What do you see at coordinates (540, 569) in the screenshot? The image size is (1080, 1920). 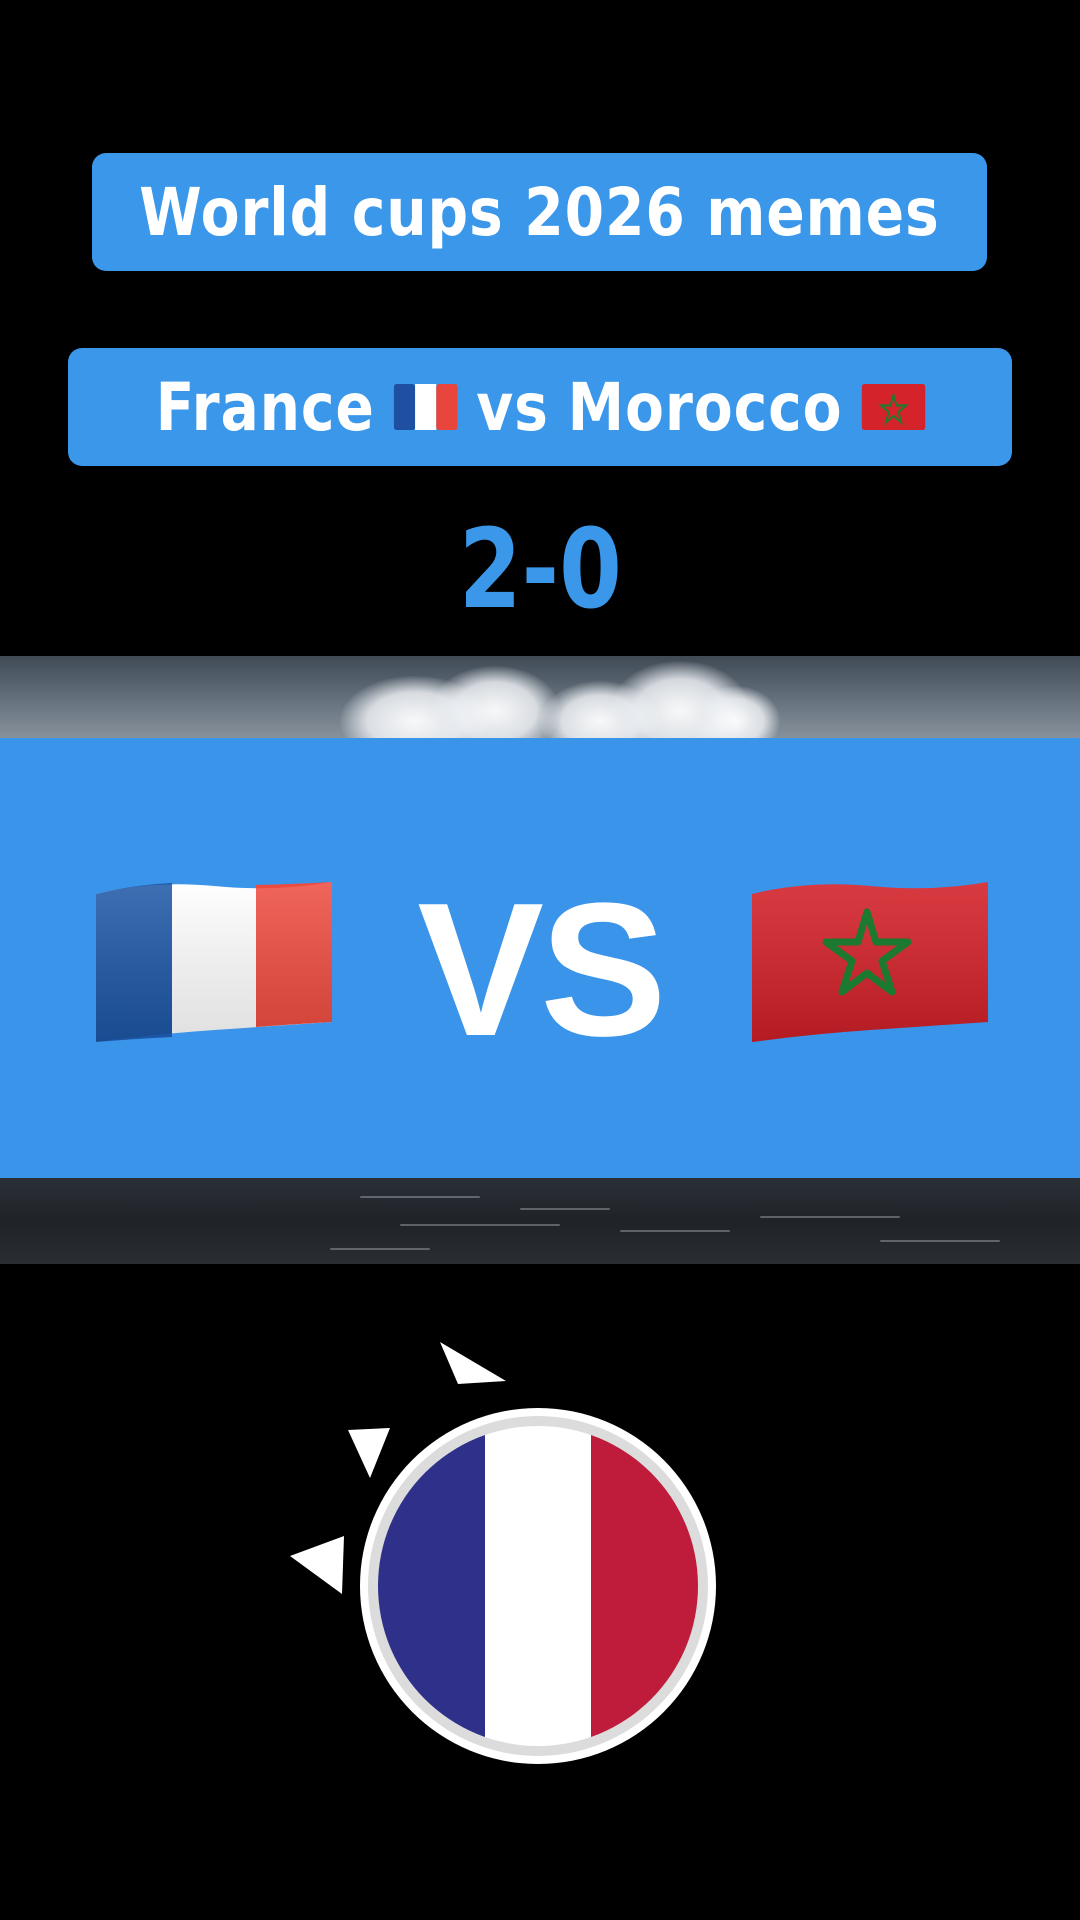 I see `match-score: 2-0` at bounding box center [540, 569].